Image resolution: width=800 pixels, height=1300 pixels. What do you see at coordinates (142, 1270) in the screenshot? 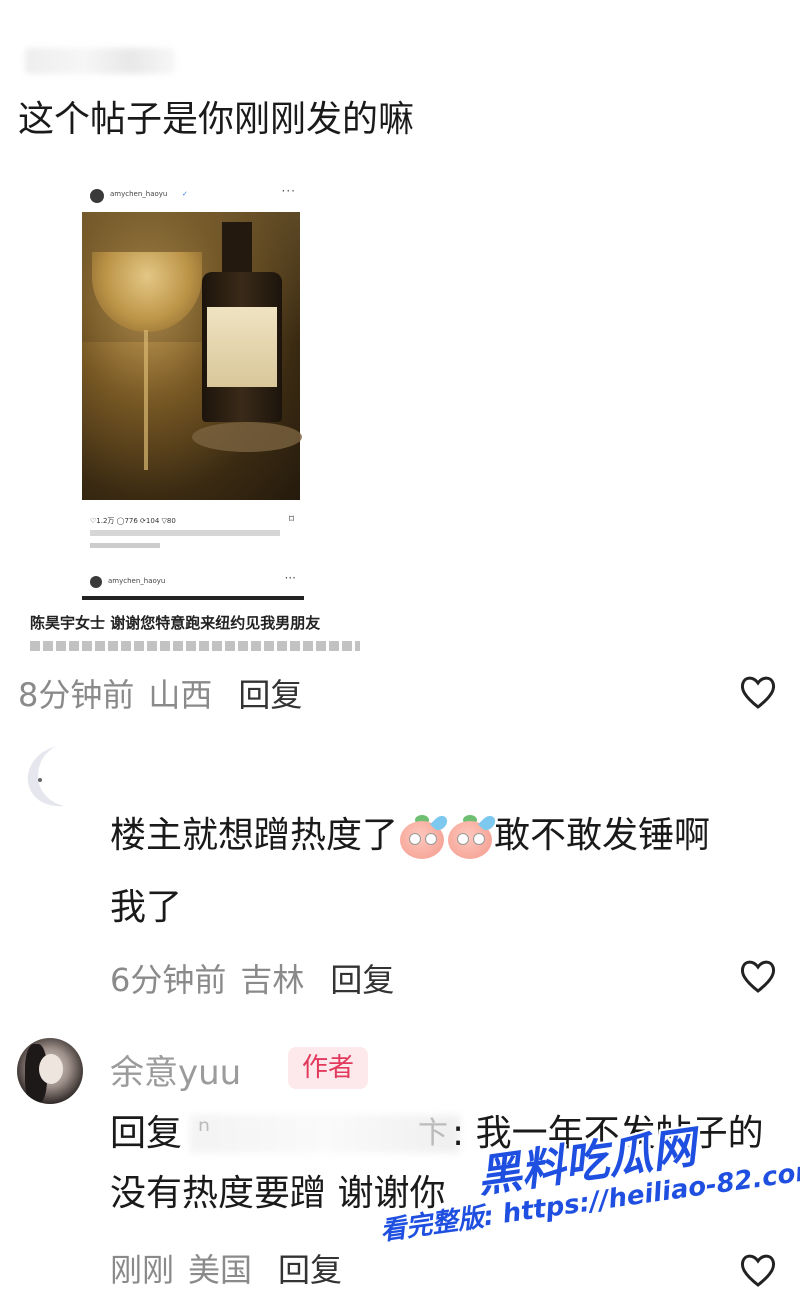
I see `comment-time: 刚刚` at bounding box center [142, 1270].